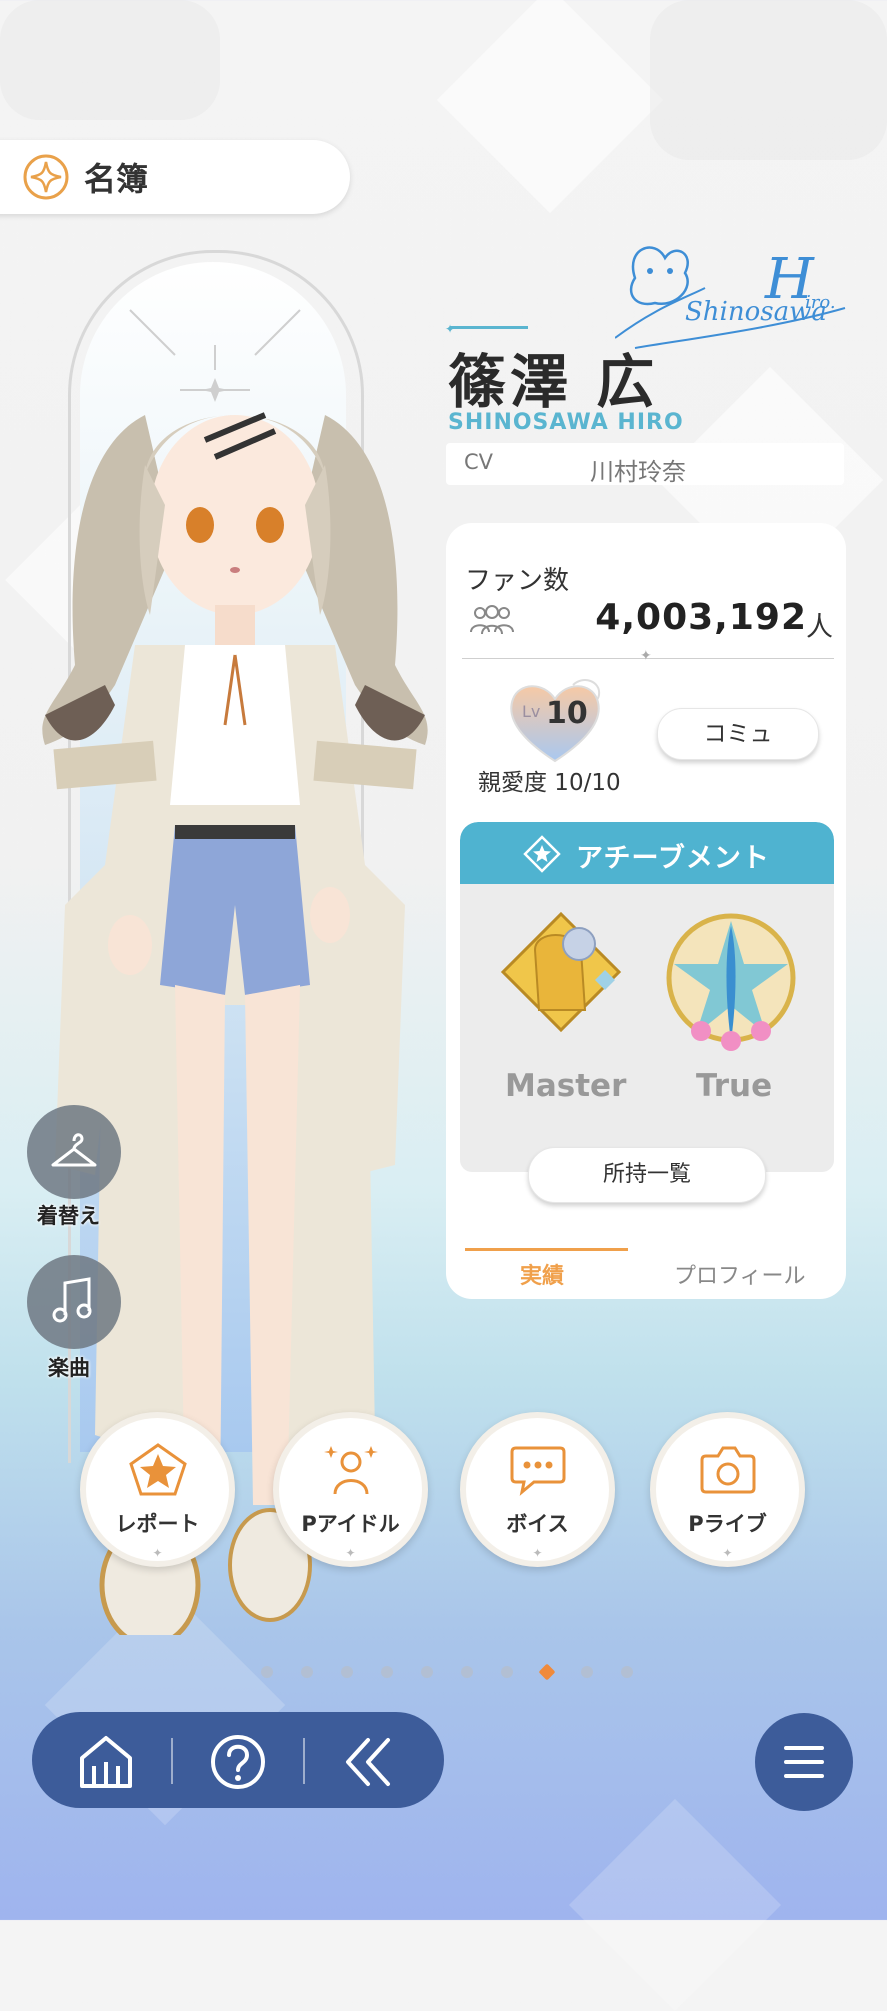  I want to click on idol-person-icon, so click(350, 1470).